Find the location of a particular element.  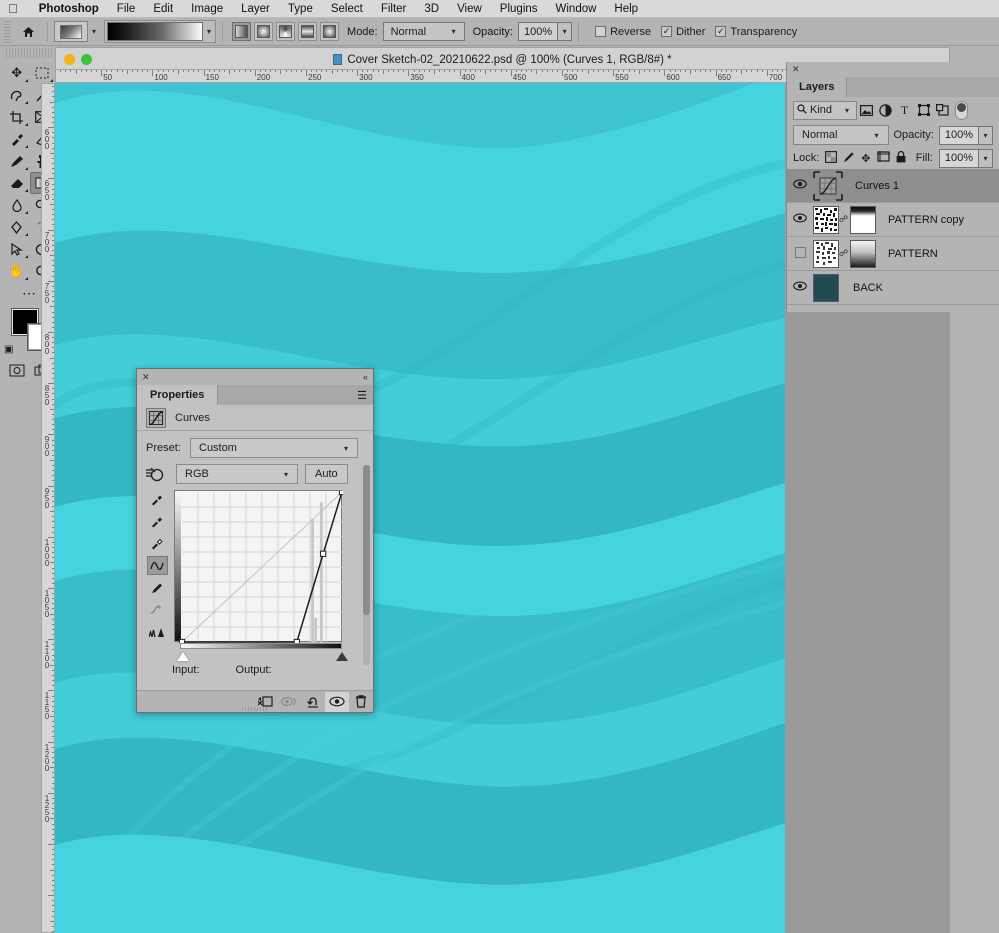

target-adjustment-icon is located at coordinates (161, 474).